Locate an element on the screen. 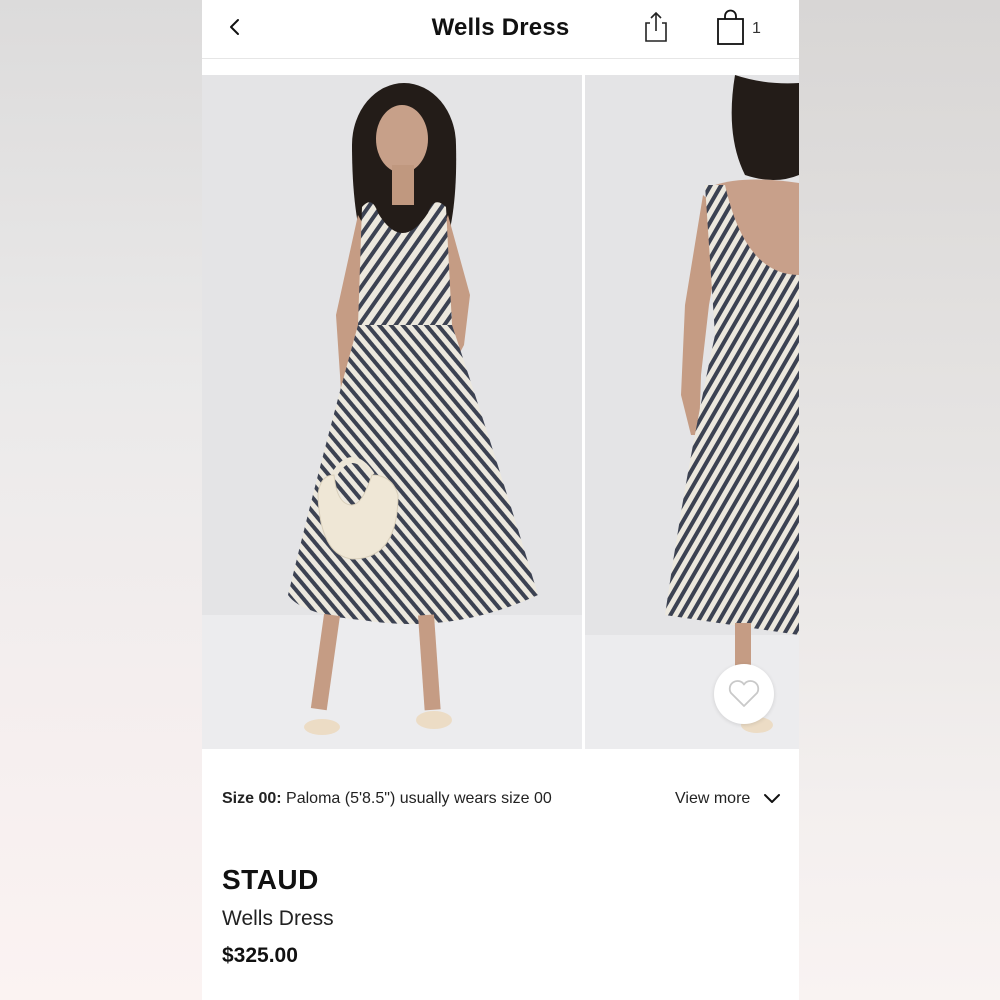 The width and height of the screenshot is (1000, 1000). bag-button is located at coordinates (731, 27).